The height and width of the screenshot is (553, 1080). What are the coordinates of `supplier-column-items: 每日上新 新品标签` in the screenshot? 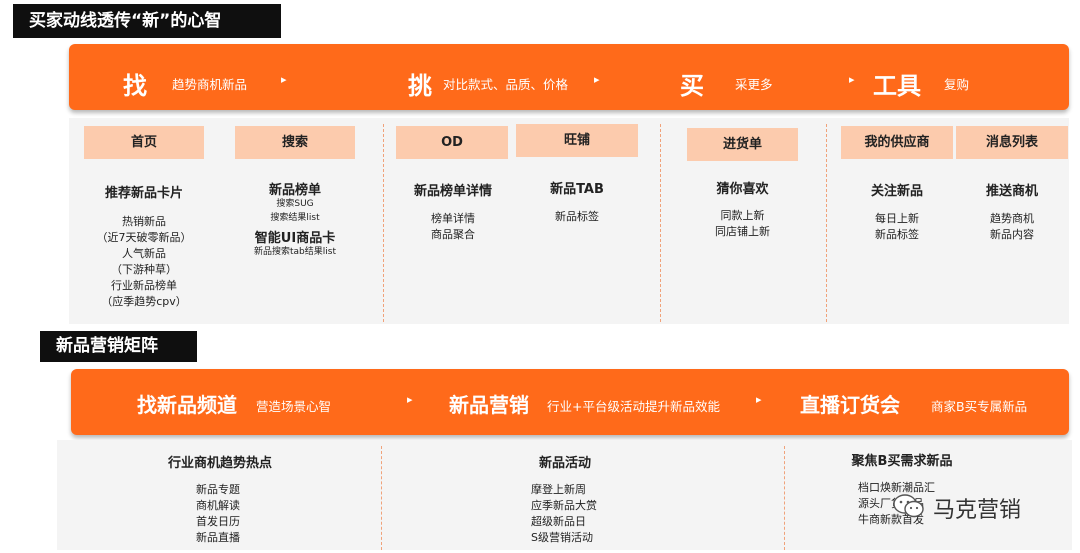 It's located at (897, 227).